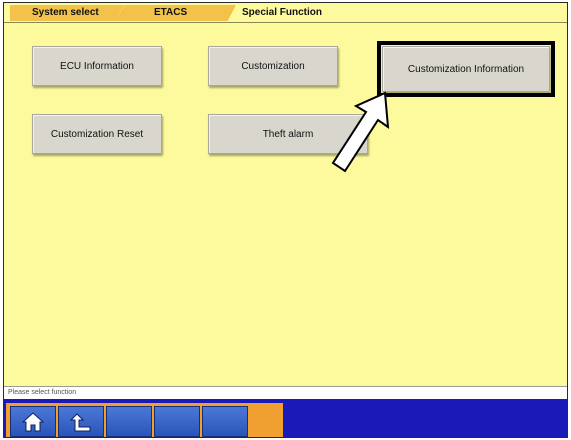  I want to click on home-icon, so click(33, 421).